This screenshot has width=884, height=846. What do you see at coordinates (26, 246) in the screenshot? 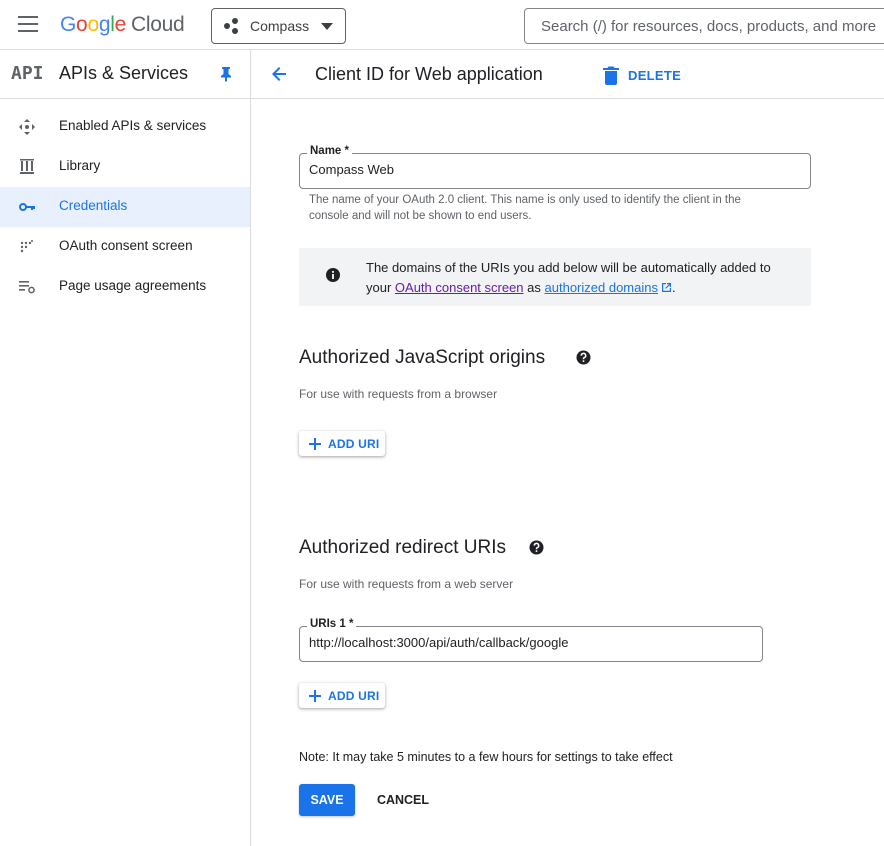
I see `oauth-consent-icon` at bounding box center [26, 246].